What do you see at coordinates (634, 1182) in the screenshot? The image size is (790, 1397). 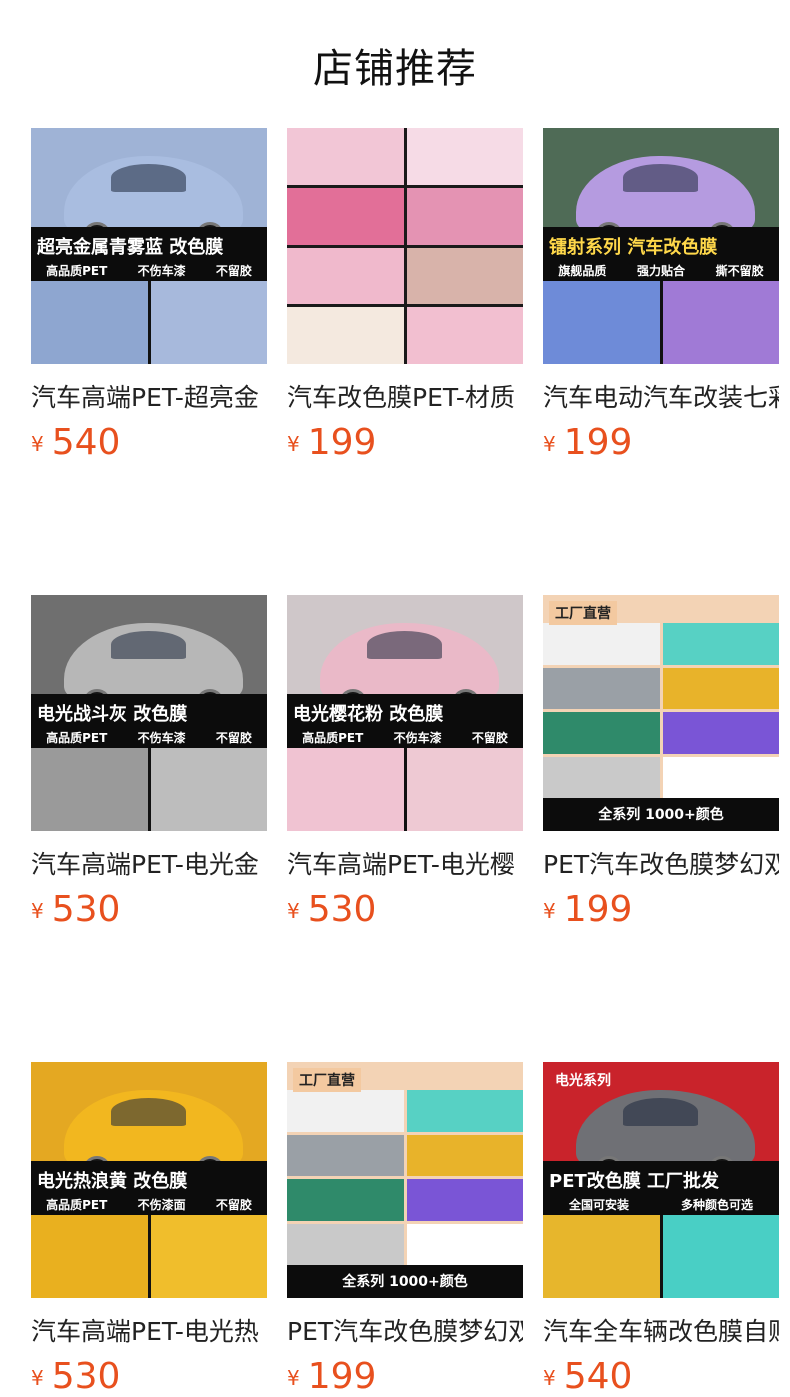 I see `image-headline: PET改色膜 工厂批发` at bounding box center [634, 1182].